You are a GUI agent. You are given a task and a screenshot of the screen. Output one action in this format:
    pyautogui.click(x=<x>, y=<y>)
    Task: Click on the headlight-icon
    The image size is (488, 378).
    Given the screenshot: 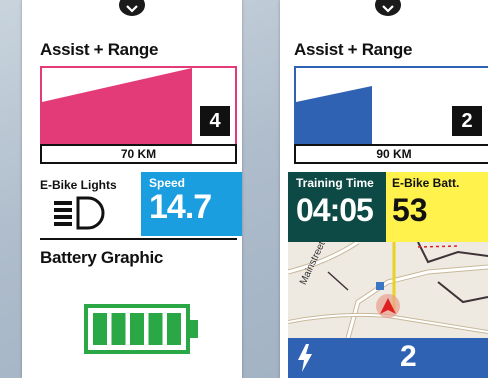 What is the action you would take?
    pyautogui.click(x=79, y=213)
    